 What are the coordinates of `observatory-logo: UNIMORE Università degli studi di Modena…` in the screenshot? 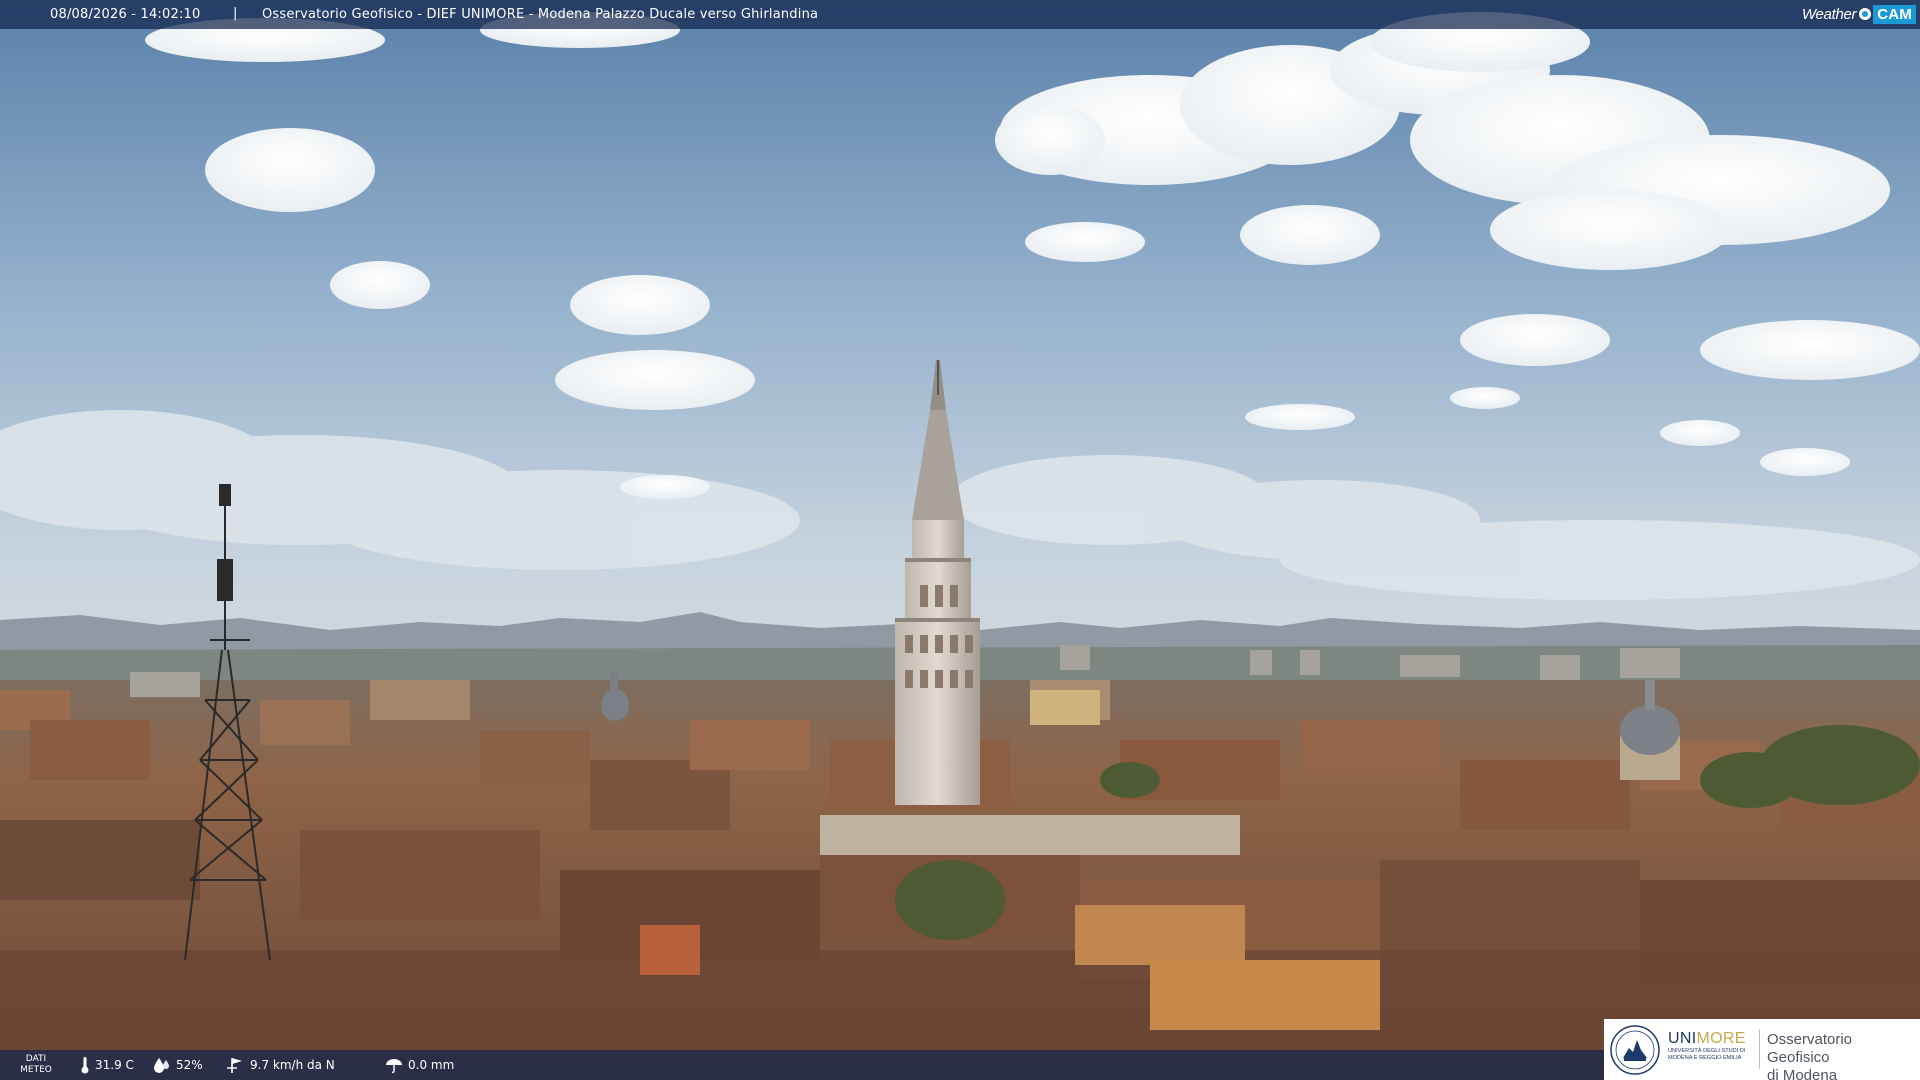 It's located at (1762, 1049).